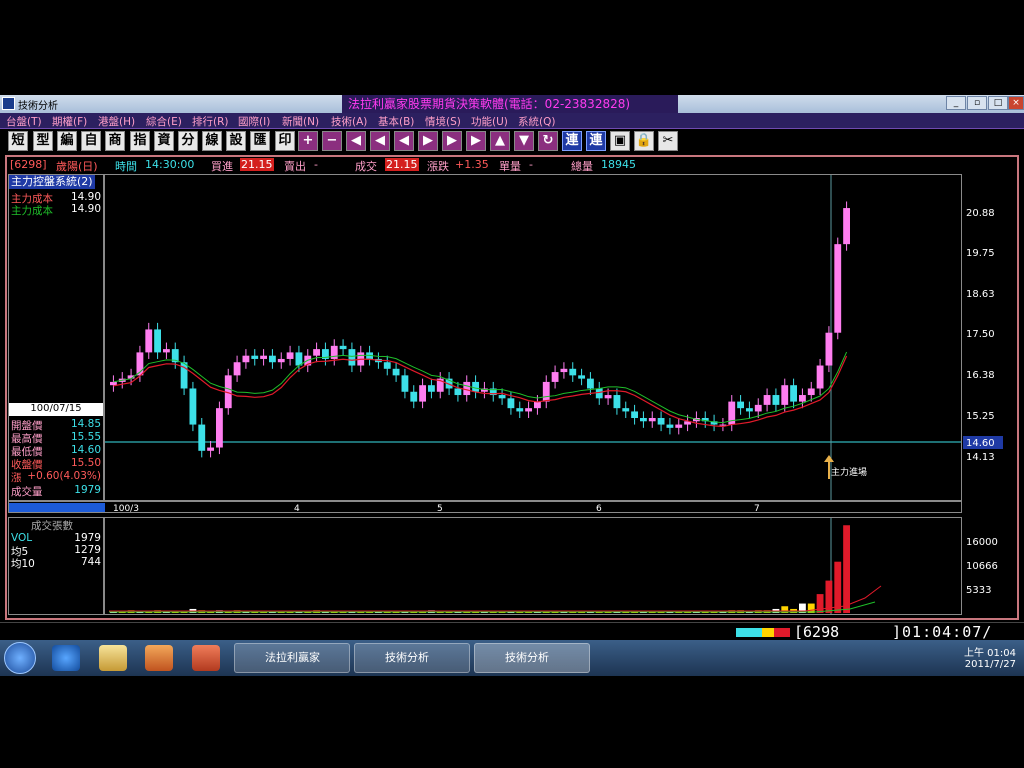  Describe the element at coordinates (20, 658) in the screenshot. I see `start-button` at that location.